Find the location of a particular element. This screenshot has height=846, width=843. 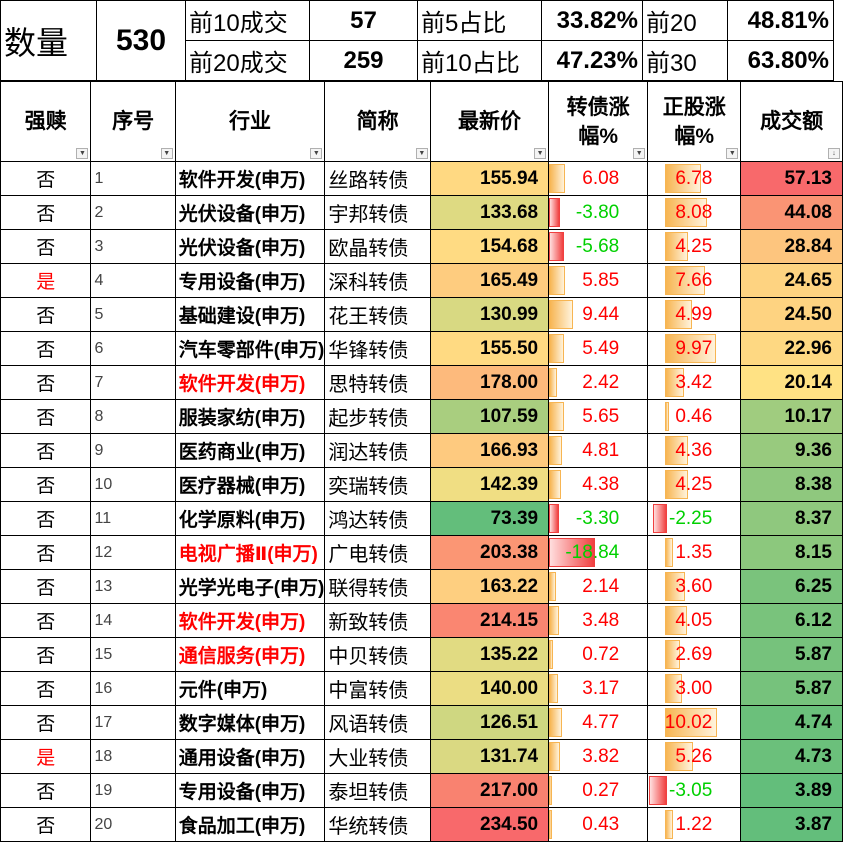

bond-name-cell: 丝路转债 is located at coordinates (377, 178).